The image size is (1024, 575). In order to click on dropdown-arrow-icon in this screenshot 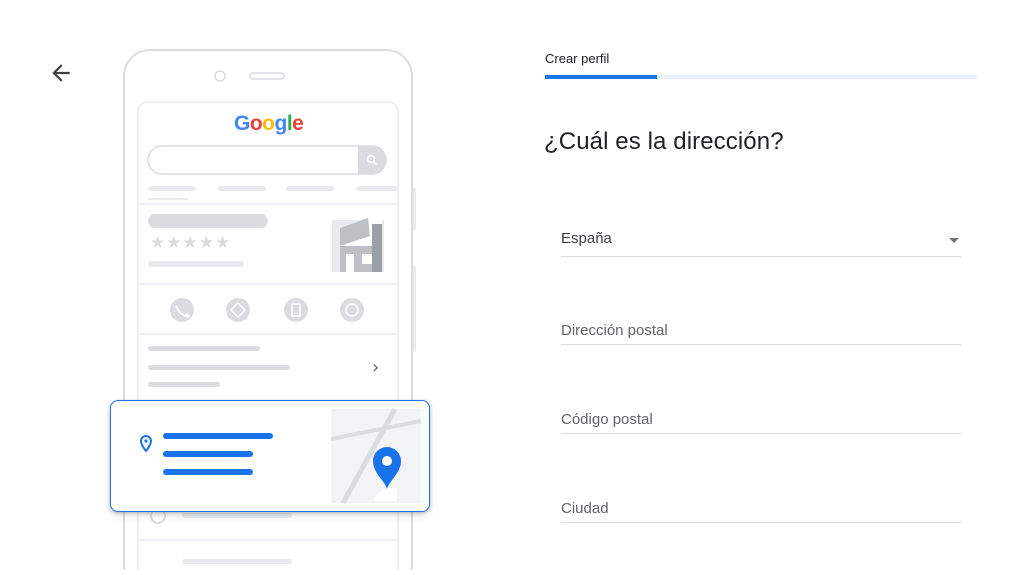, I will do `click(954, 240)`.